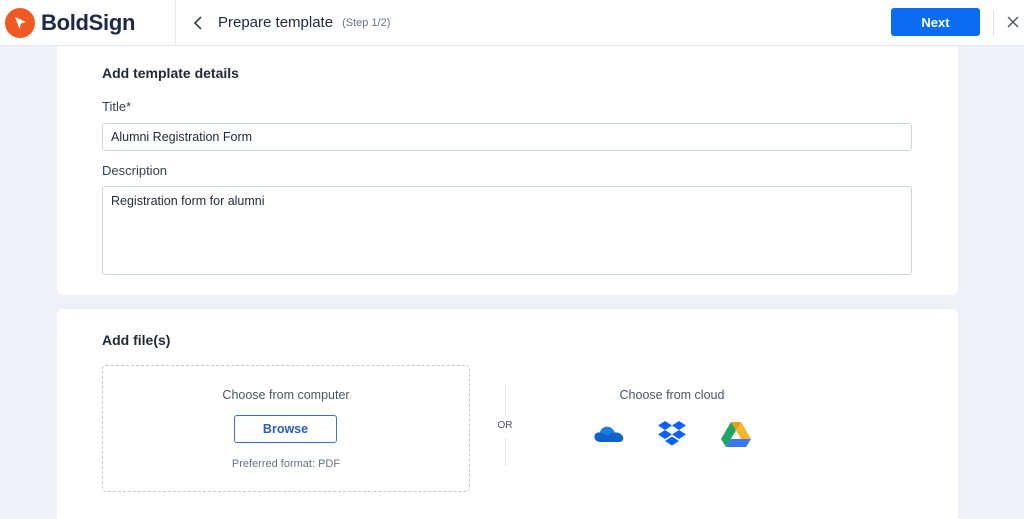 Image resolution: width=1024 pixels, height=519 pixels. I want to click on dropbox-icon, so click(672, 433).